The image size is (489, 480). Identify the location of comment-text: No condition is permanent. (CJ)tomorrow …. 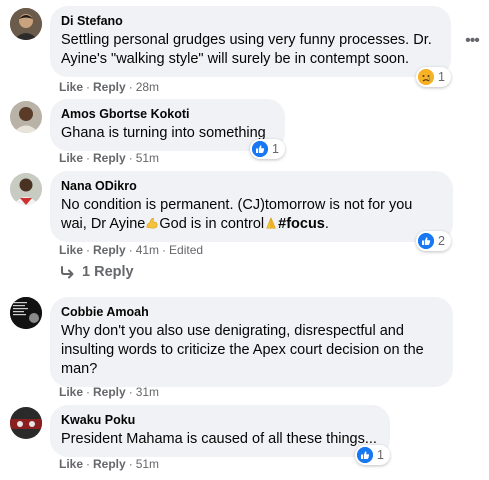
(237, 214).